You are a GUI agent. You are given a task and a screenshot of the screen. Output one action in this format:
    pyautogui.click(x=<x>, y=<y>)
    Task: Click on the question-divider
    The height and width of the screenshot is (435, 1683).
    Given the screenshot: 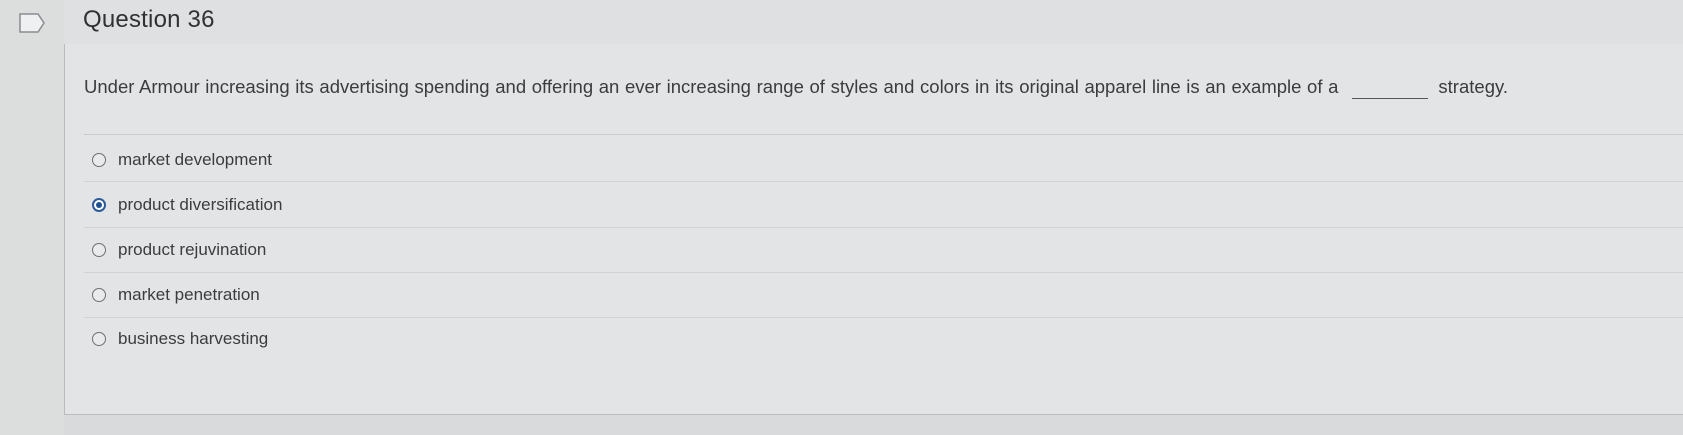 What is the action you would take?
    pyautogui.click(x=883, y=134)
    